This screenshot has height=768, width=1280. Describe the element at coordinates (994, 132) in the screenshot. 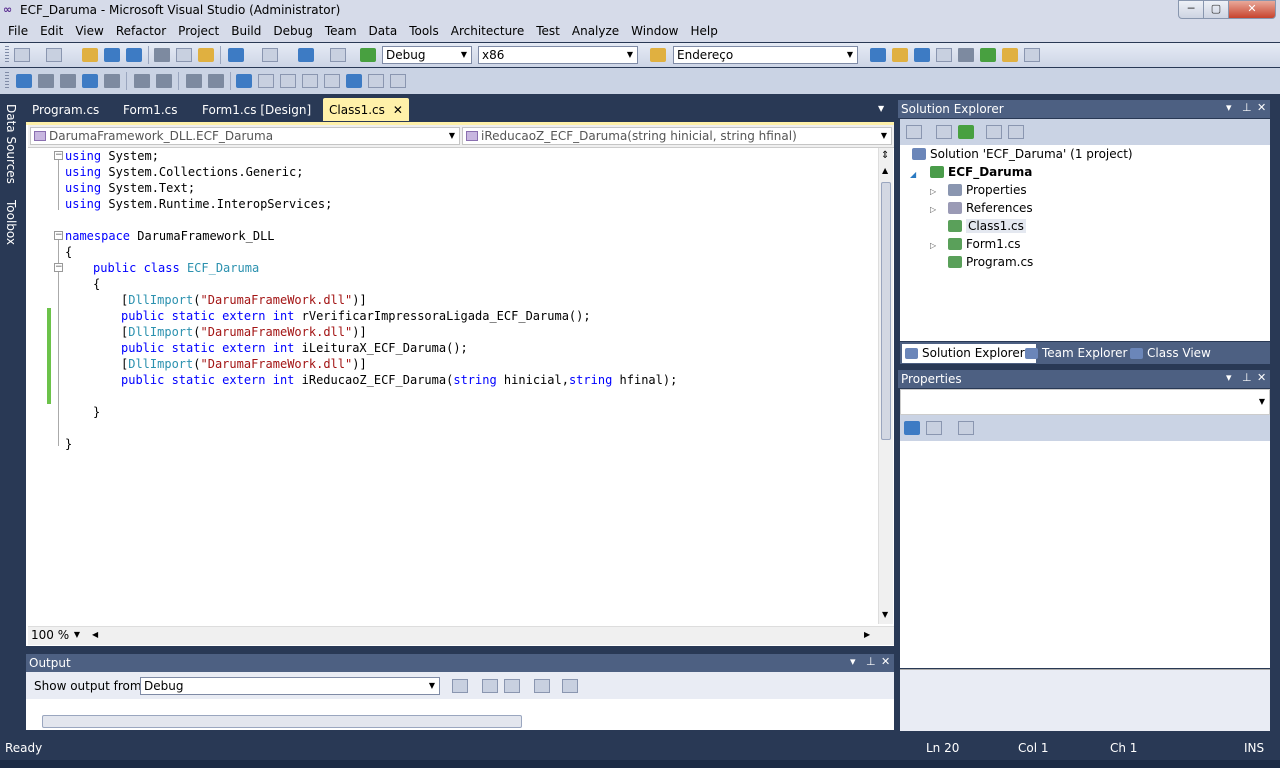

I see `view-code-icon` at that location.